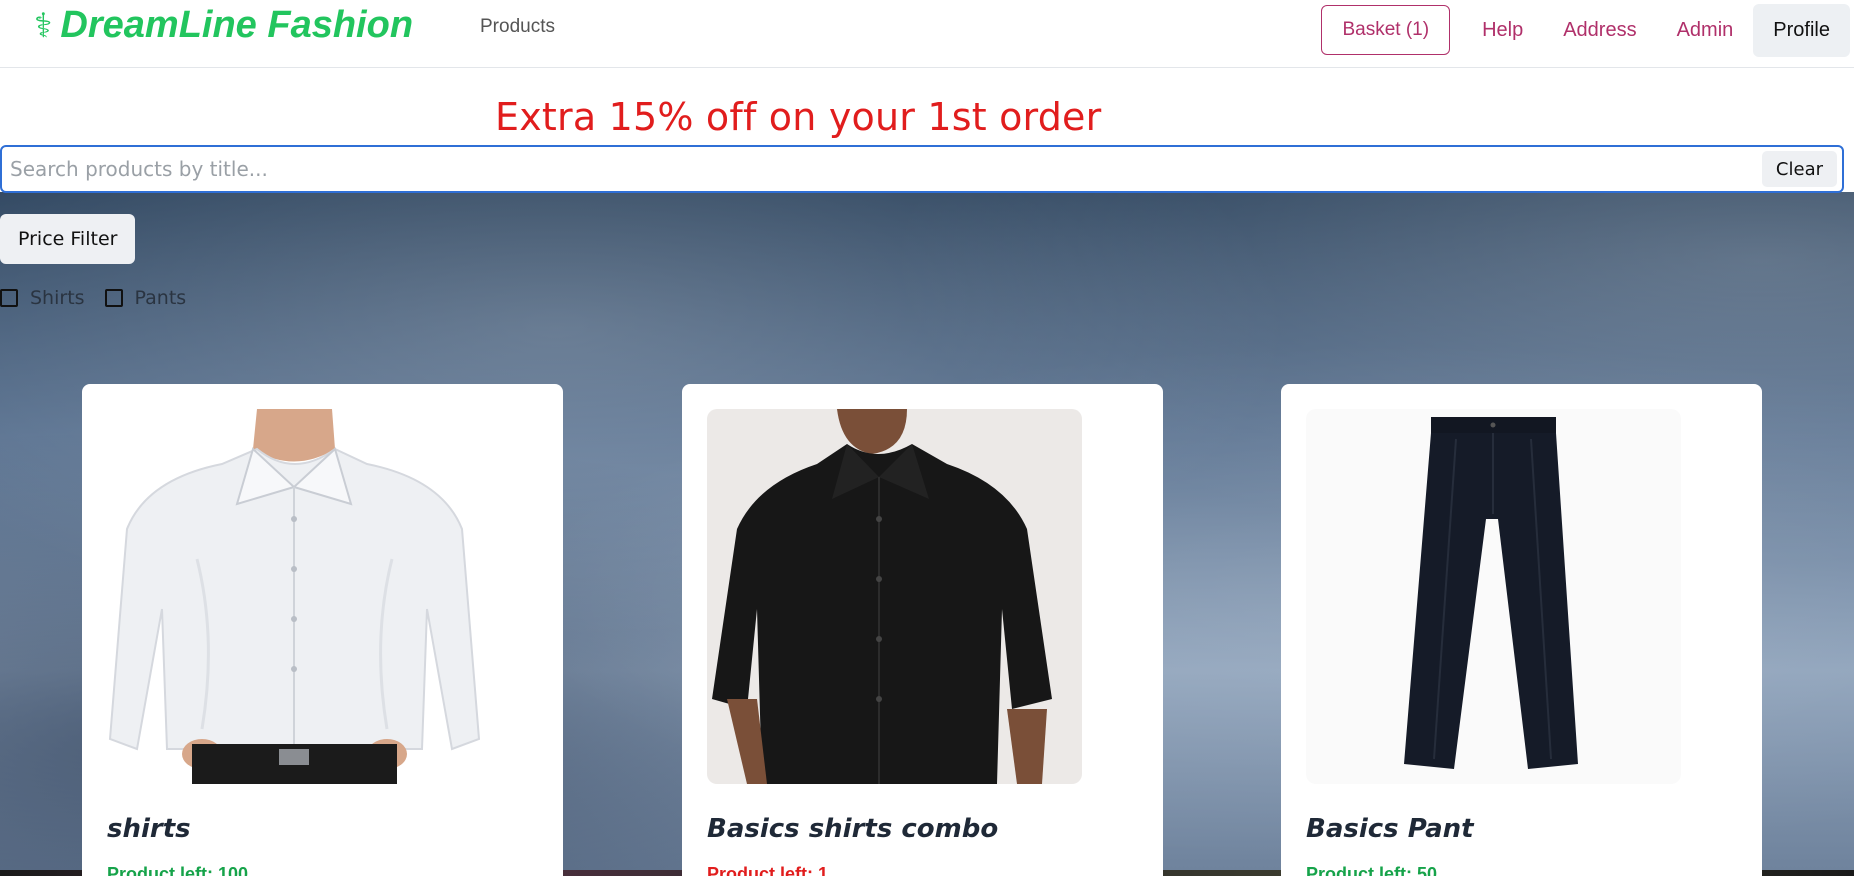 The image size is (1854, 876). Describe the element at coordinates (1502, 30) in the screenshot. I see `nav-help-link: Help` at that location.